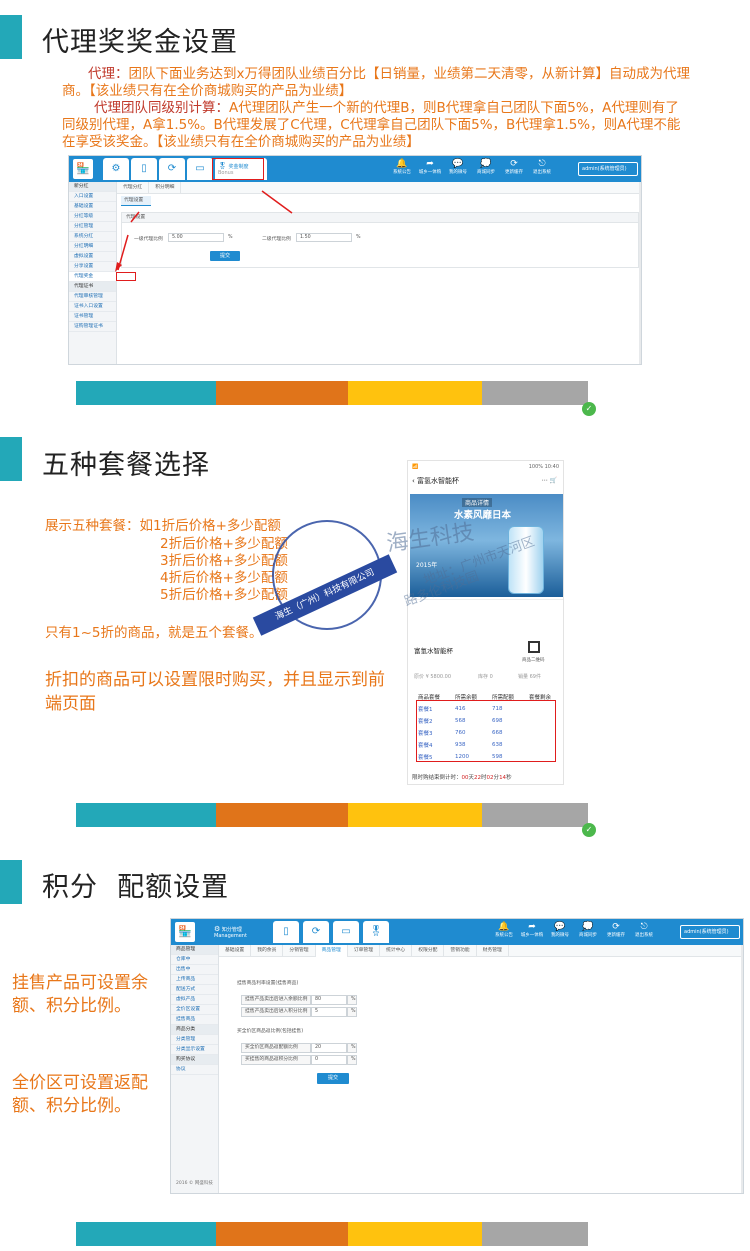 This screenshot has height=1251, width=750. What do you see at coordinates (136, 887) in the screenshot?
I see `section-title-points: 积分 配额设置` at bounding box center [136, 887].